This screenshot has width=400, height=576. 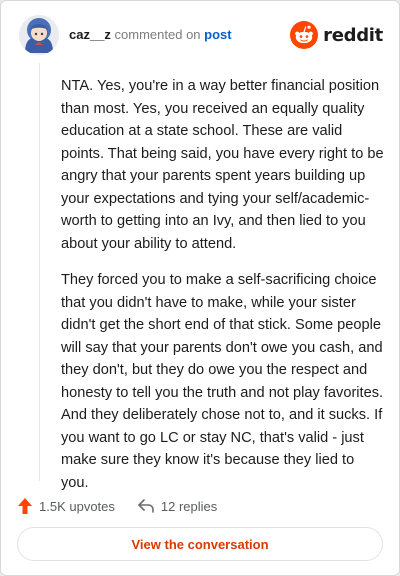 I want to click on avatar, so click(x=39, y=35).